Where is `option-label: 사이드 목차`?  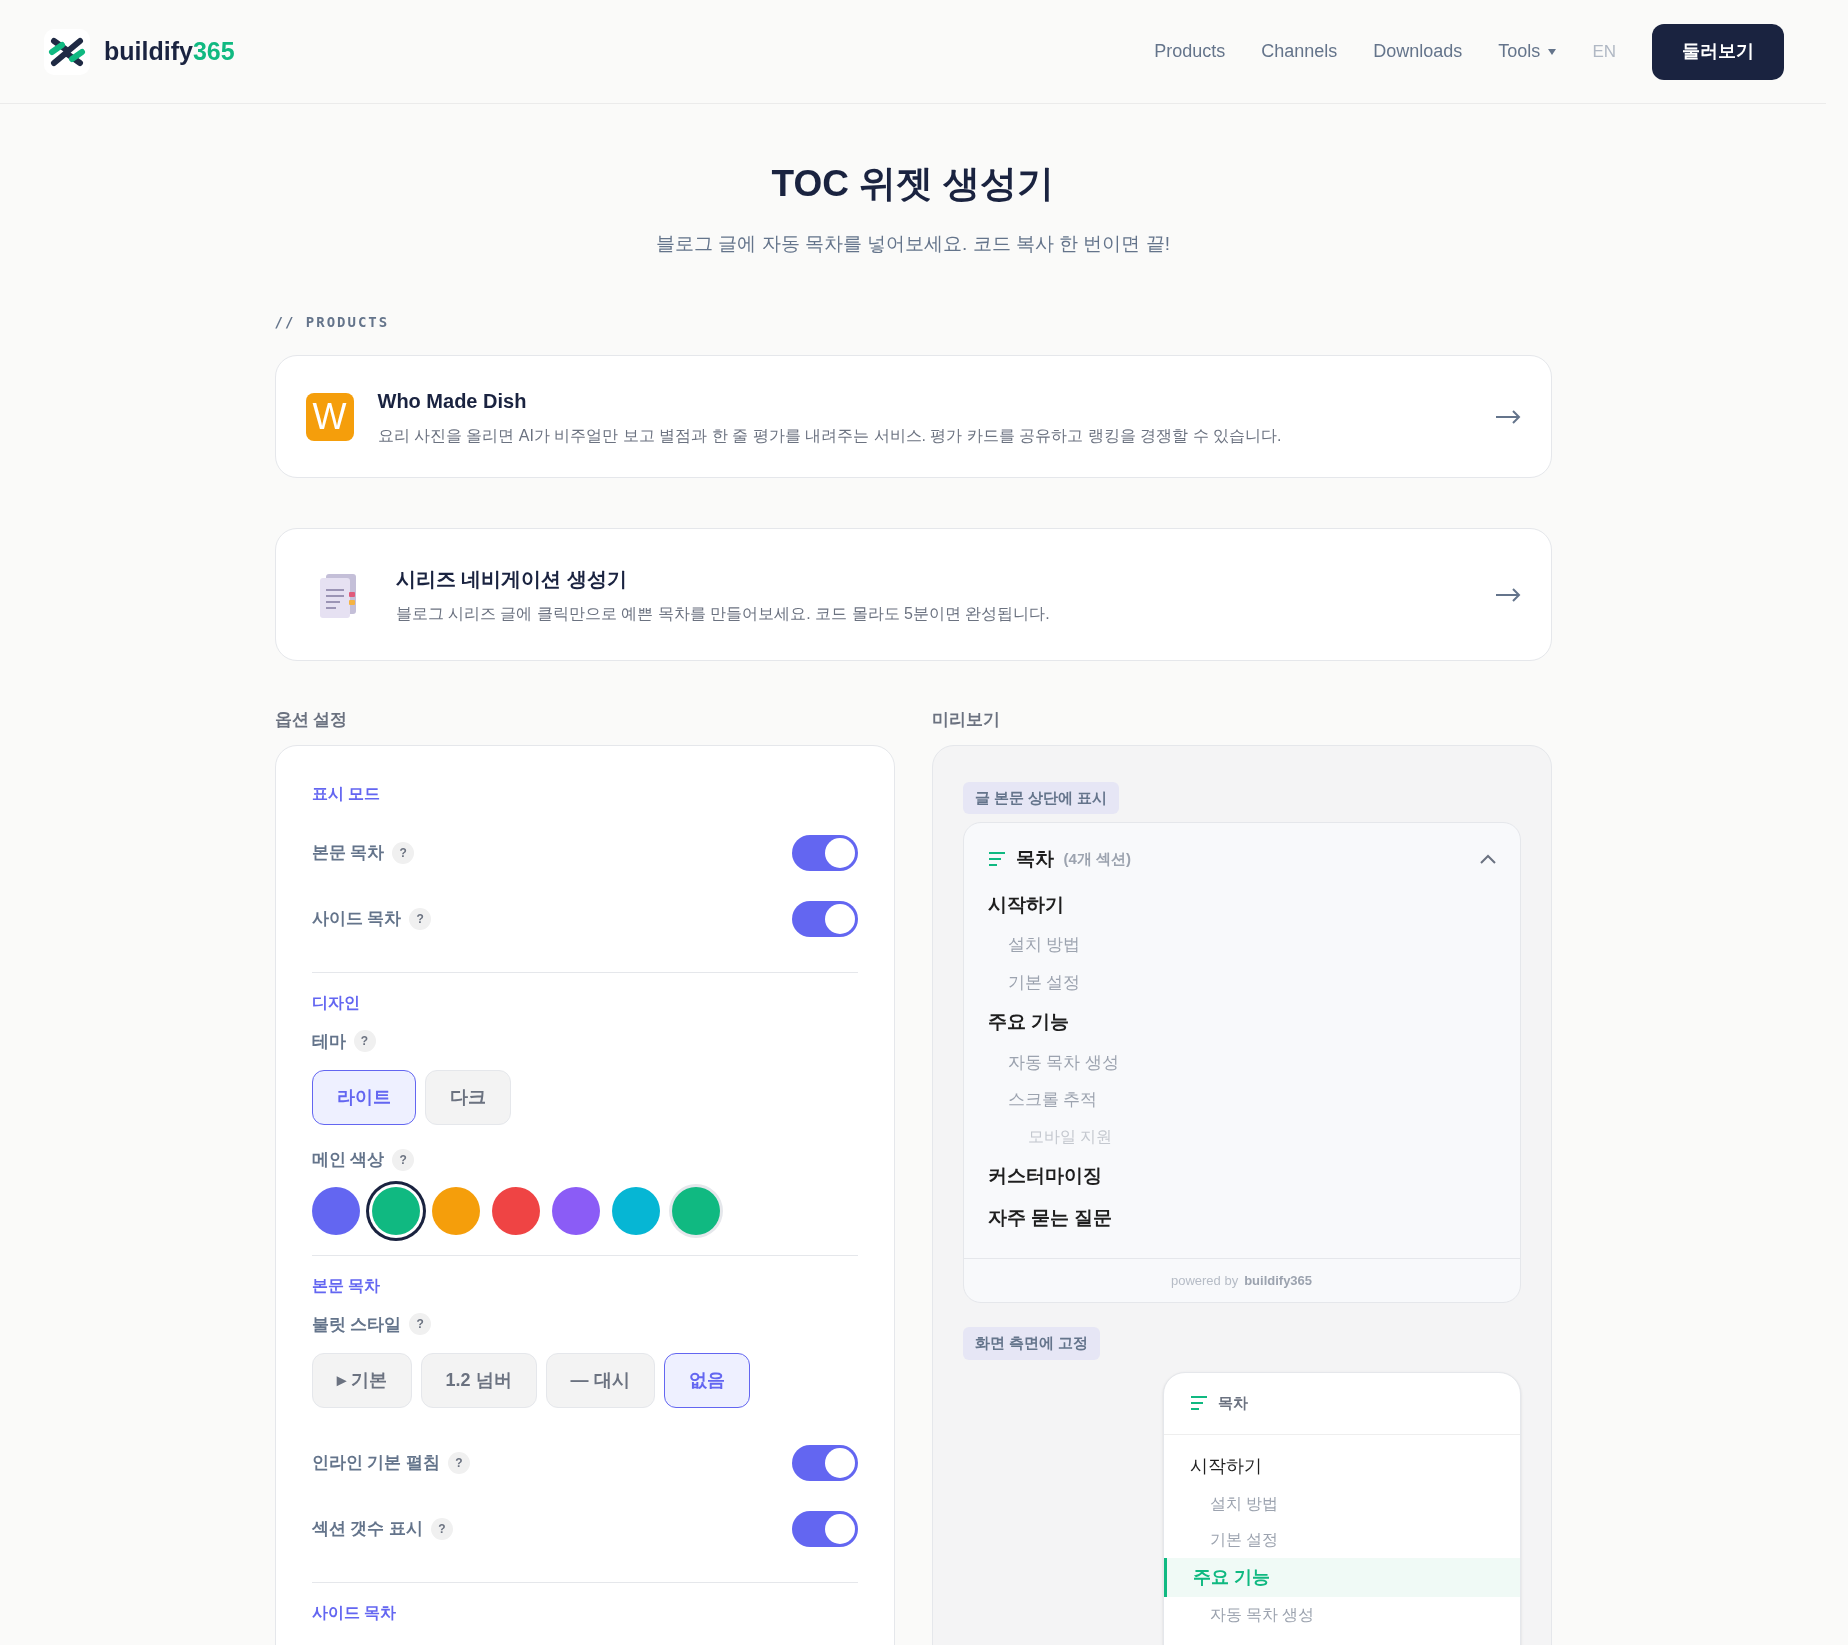
option-label: 사이드 목차 is located at coordinates (356, 918).